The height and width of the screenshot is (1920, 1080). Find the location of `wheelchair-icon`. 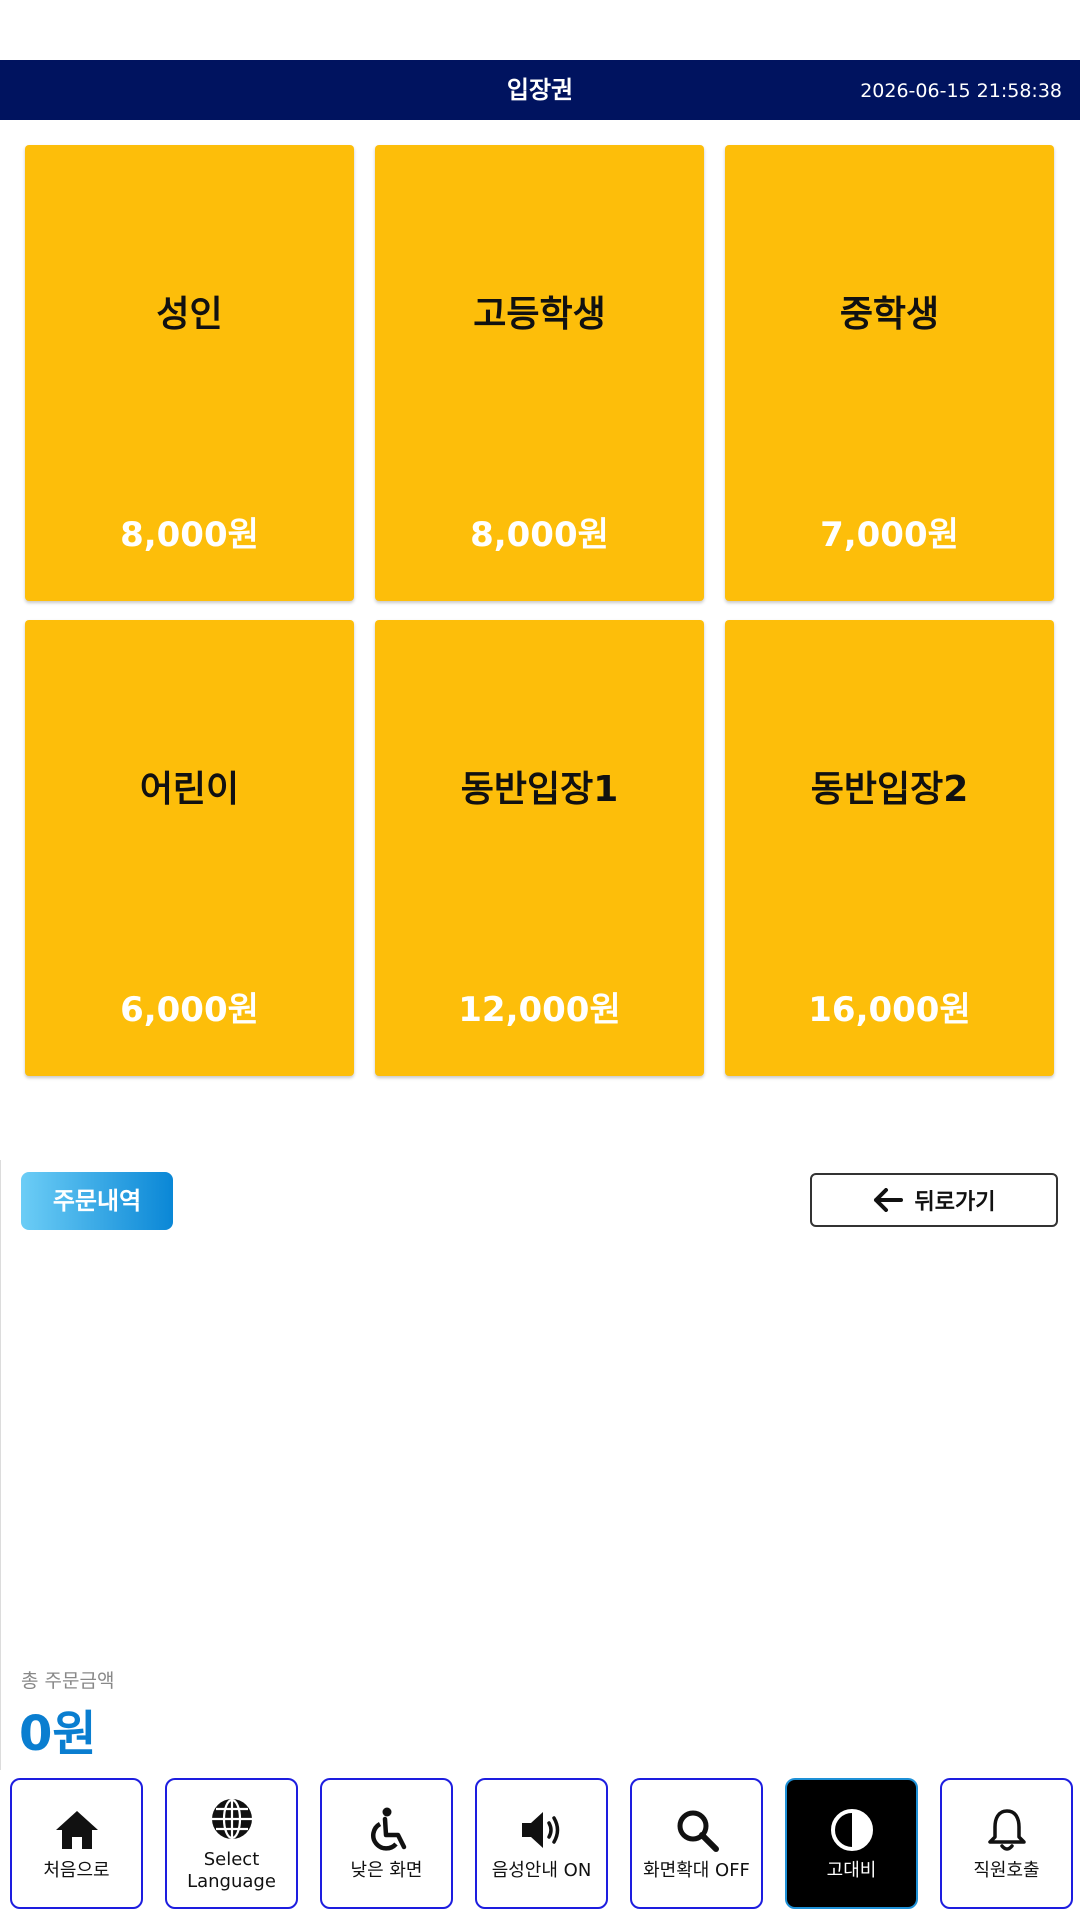

wheelchair-icon is located at coordinates (388, 1829).